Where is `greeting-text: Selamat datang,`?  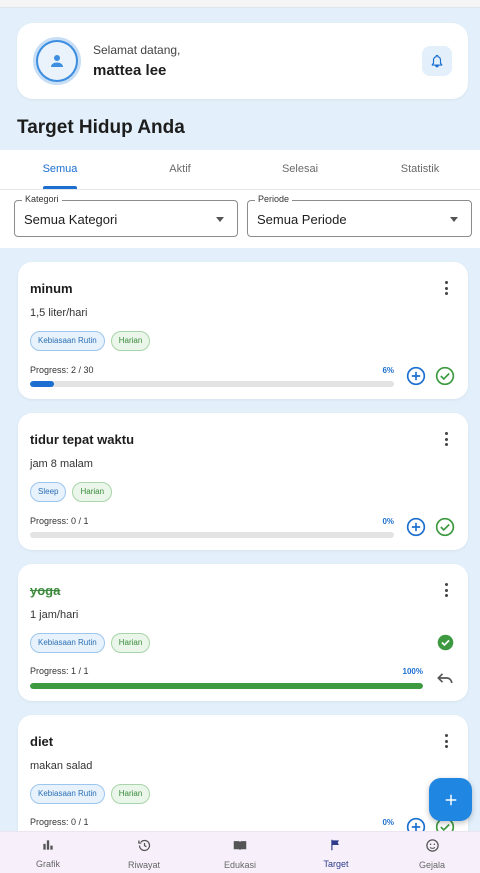
greeting-text: Selamat datang, is located at coordinates (137, 50).